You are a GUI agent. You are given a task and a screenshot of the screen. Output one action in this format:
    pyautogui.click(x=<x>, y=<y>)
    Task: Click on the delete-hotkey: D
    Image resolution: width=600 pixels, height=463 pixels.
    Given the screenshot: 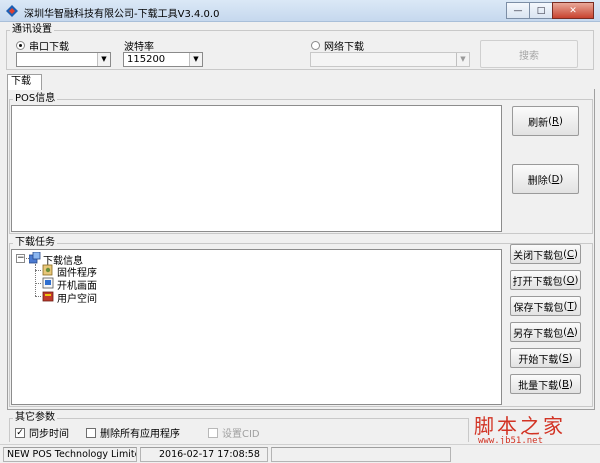 What is the action you would take?
    pyautogui.click(x=555, y=179)
    